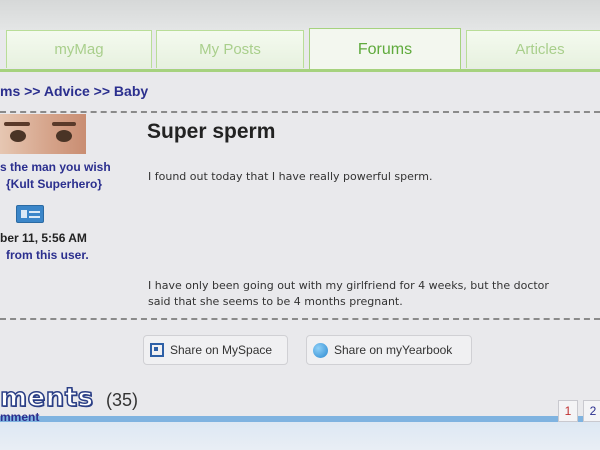 The image size is (600, 450). What do you see at coordinates (43, 134) in the screenshot?
I see `avatar` at bounding box center [43, 134].